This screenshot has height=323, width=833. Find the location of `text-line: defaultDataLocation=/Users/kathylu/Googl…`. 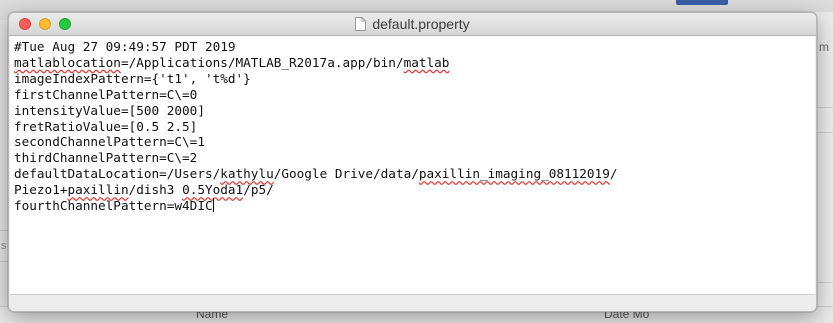

text-line: defaultDataLocation=/Users/kathylu/Googl… is located at coordinates (414, 174).